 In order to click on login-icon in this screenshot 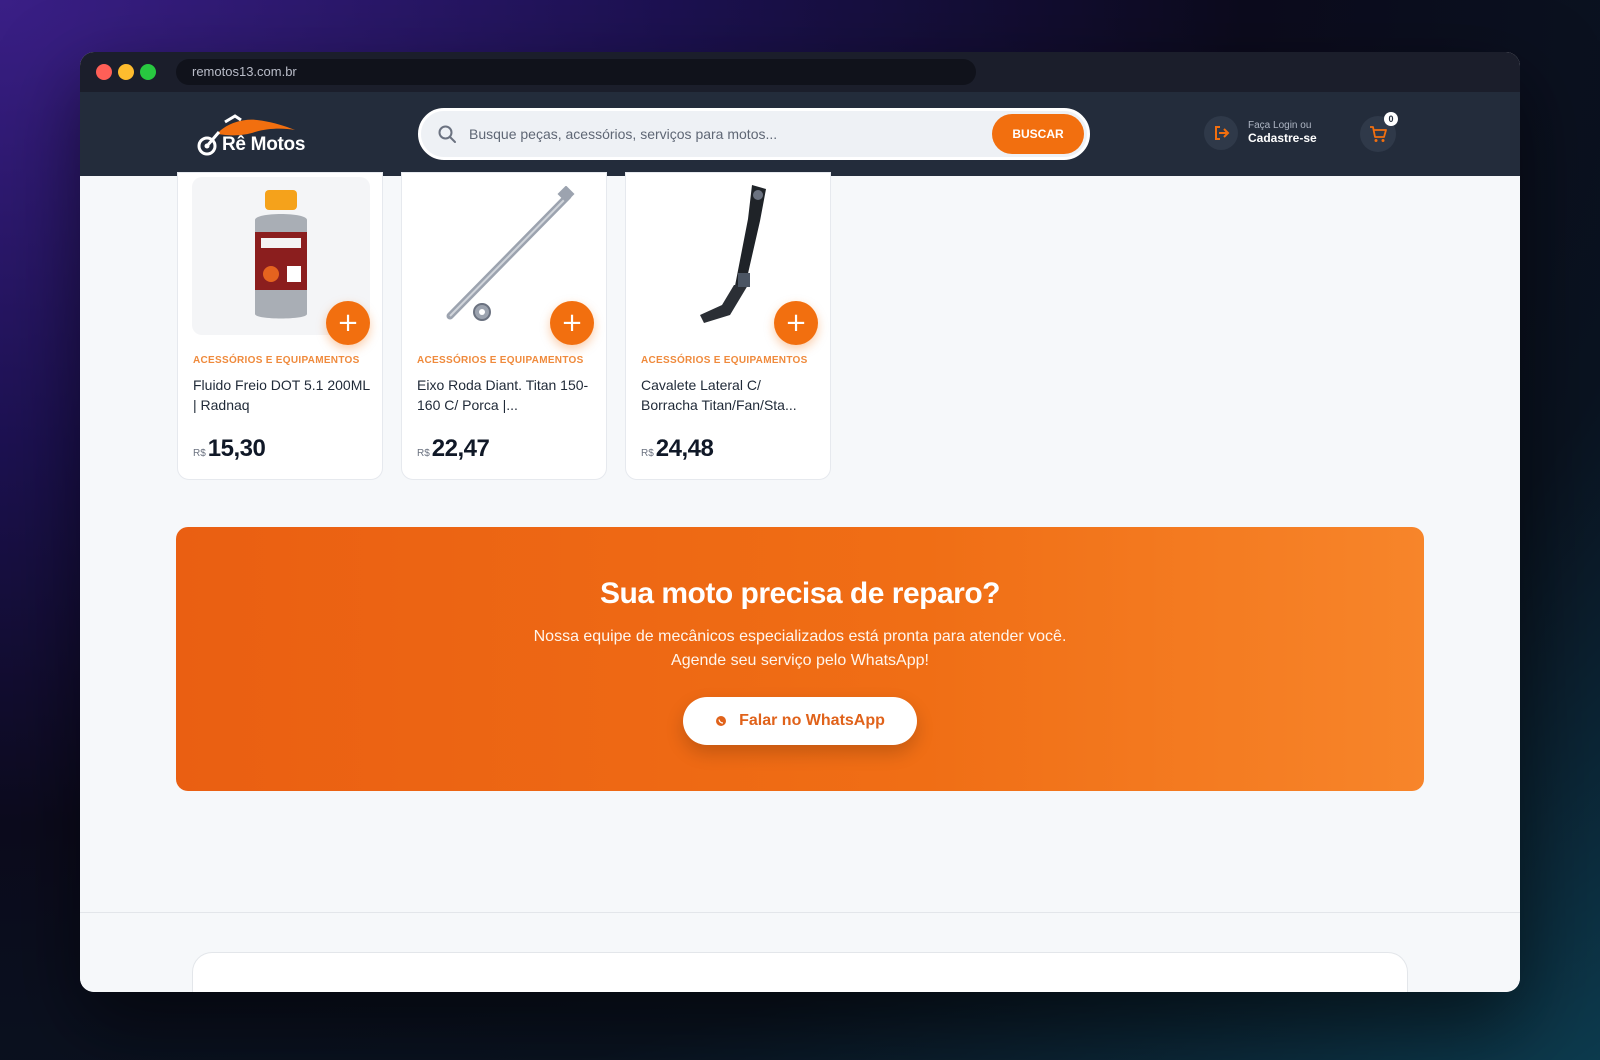, I will do `click(1221, 133)`.